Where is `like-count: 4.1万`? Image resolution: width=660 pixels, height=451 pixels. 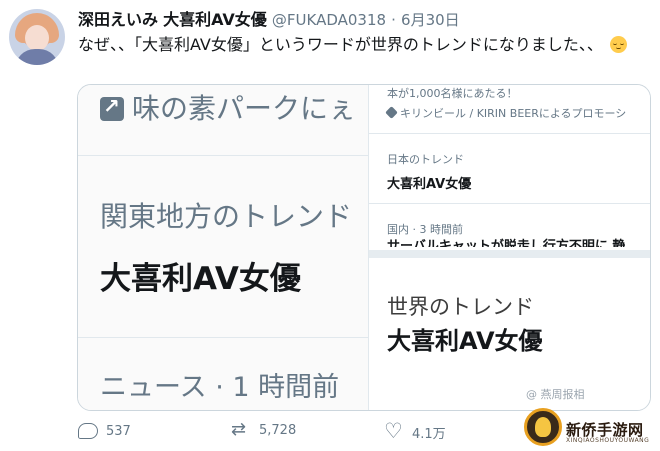
like-count: 4.1万 is located at coordinates (429, 434).